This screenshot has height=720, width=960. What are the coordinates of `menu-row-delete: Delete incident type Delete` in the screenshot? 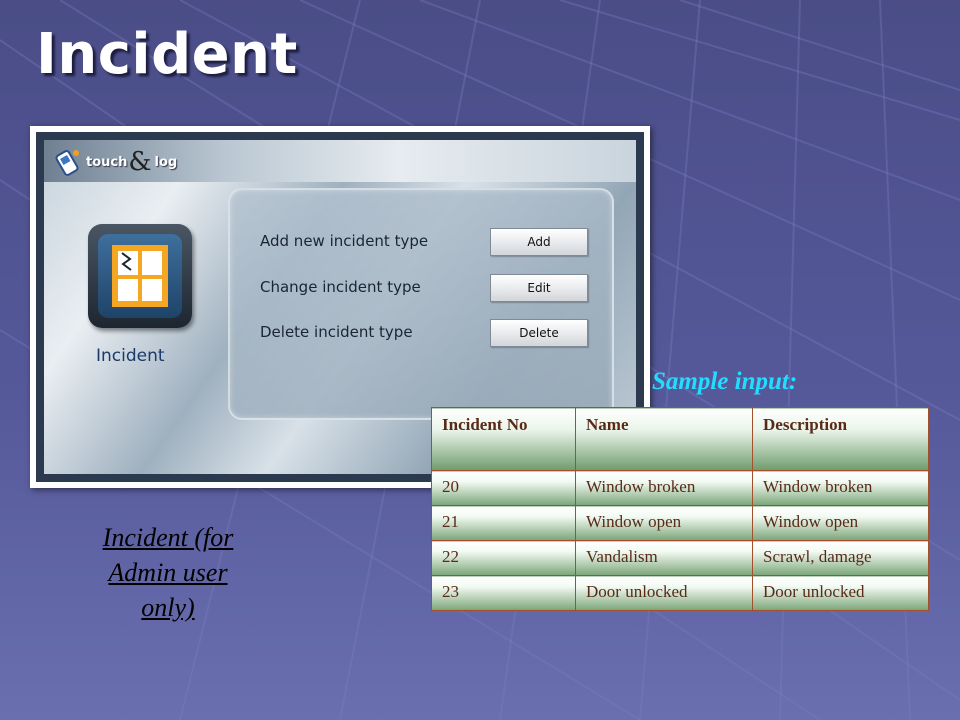 It's located at (430, 334).